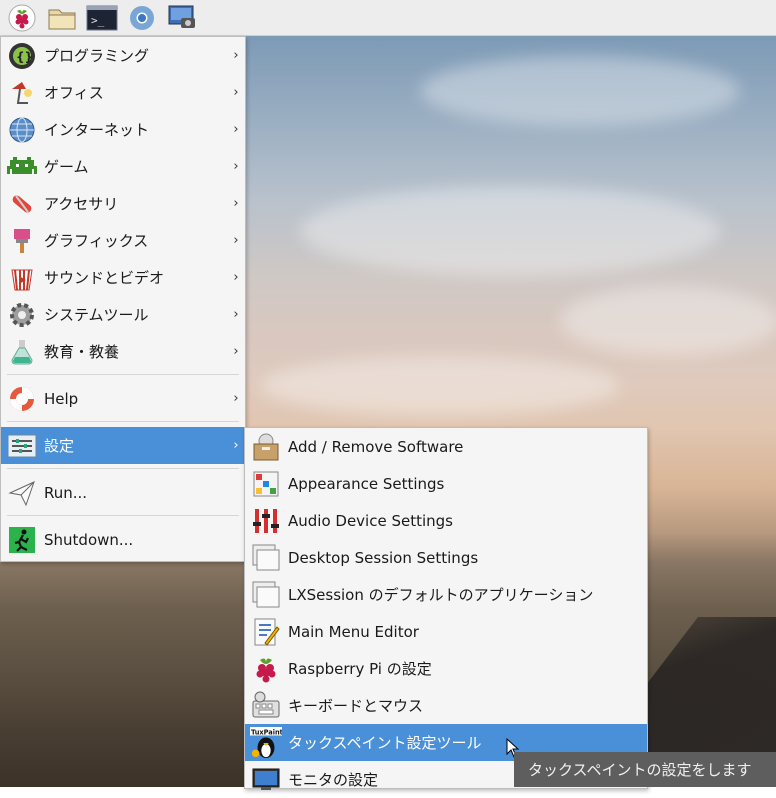 This screenshot has height=798, width=776. Describe the element at coordinates (74, 93) in the screenshot. I see `menu-item-label: オフィス` at that location.